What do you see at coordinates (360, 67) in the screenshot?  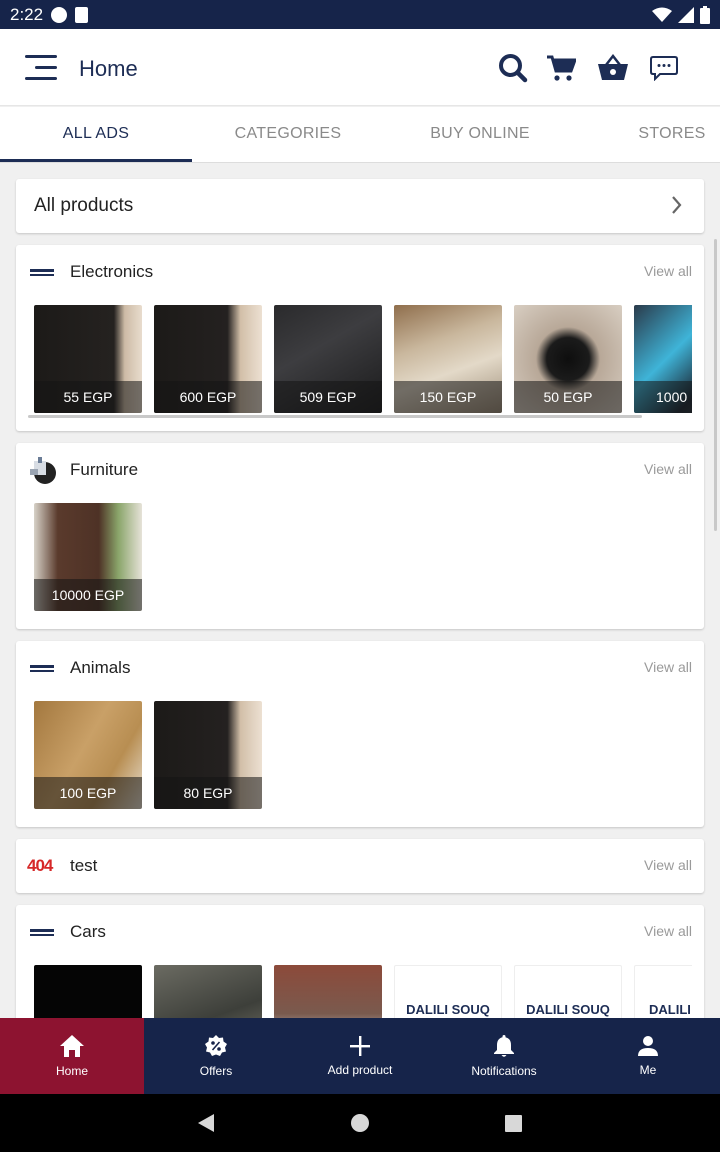 I see `app-bar: Home` at bounding box center [360, 67].